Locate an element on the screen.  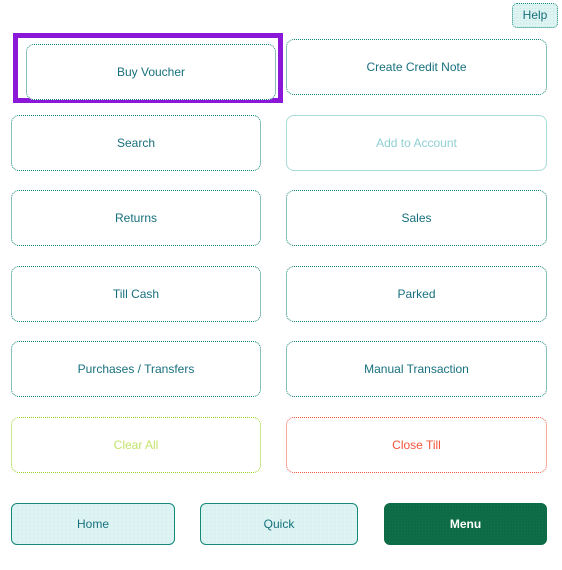
quick-button: Quick is located at coordinates (279, 524).